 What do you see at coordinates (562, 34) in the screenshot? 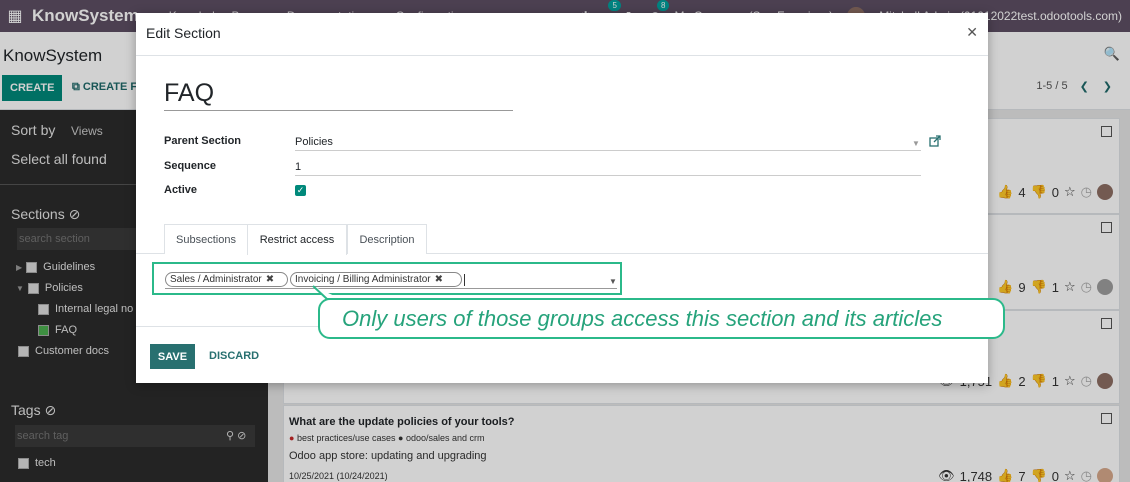
I see `modal-header: Edit Section ✕` at bounding box center [562, 34].